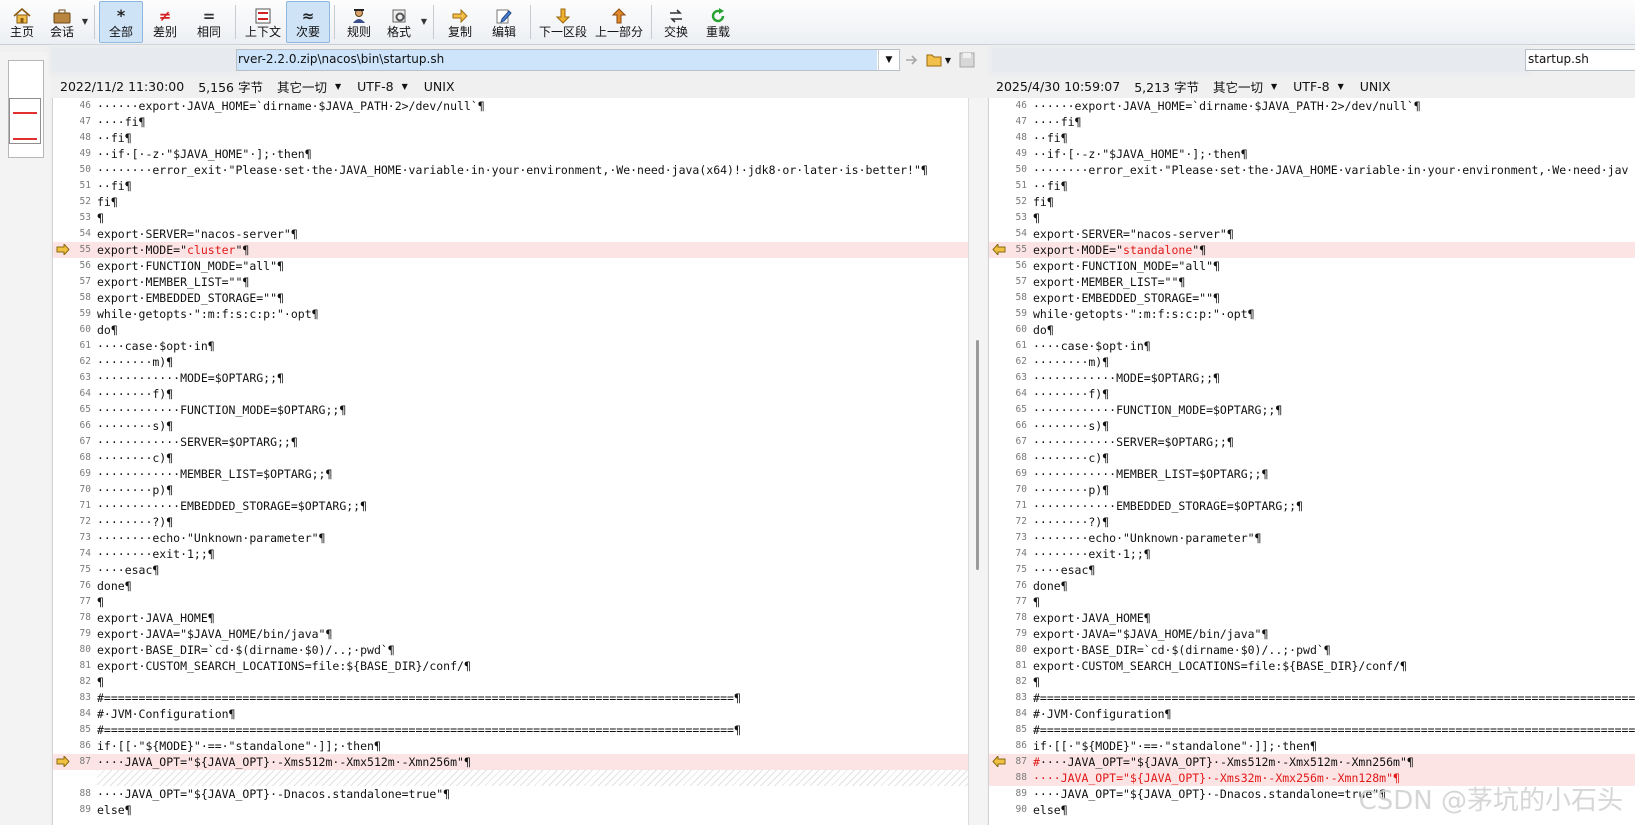 This screenshot has height=825, width=1635. What do you see at coordinates (1126, 298) in the screenshot?
I see `line-code-text: export·EMBEDDED_STORAGE=""¶` at bounding box center [1126, 298].